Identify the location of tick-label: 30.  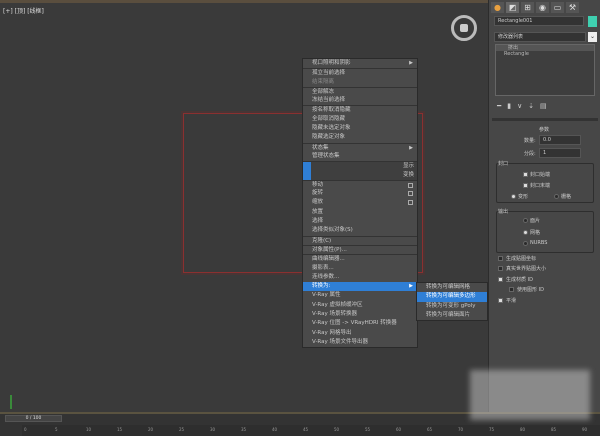
(213, 429).